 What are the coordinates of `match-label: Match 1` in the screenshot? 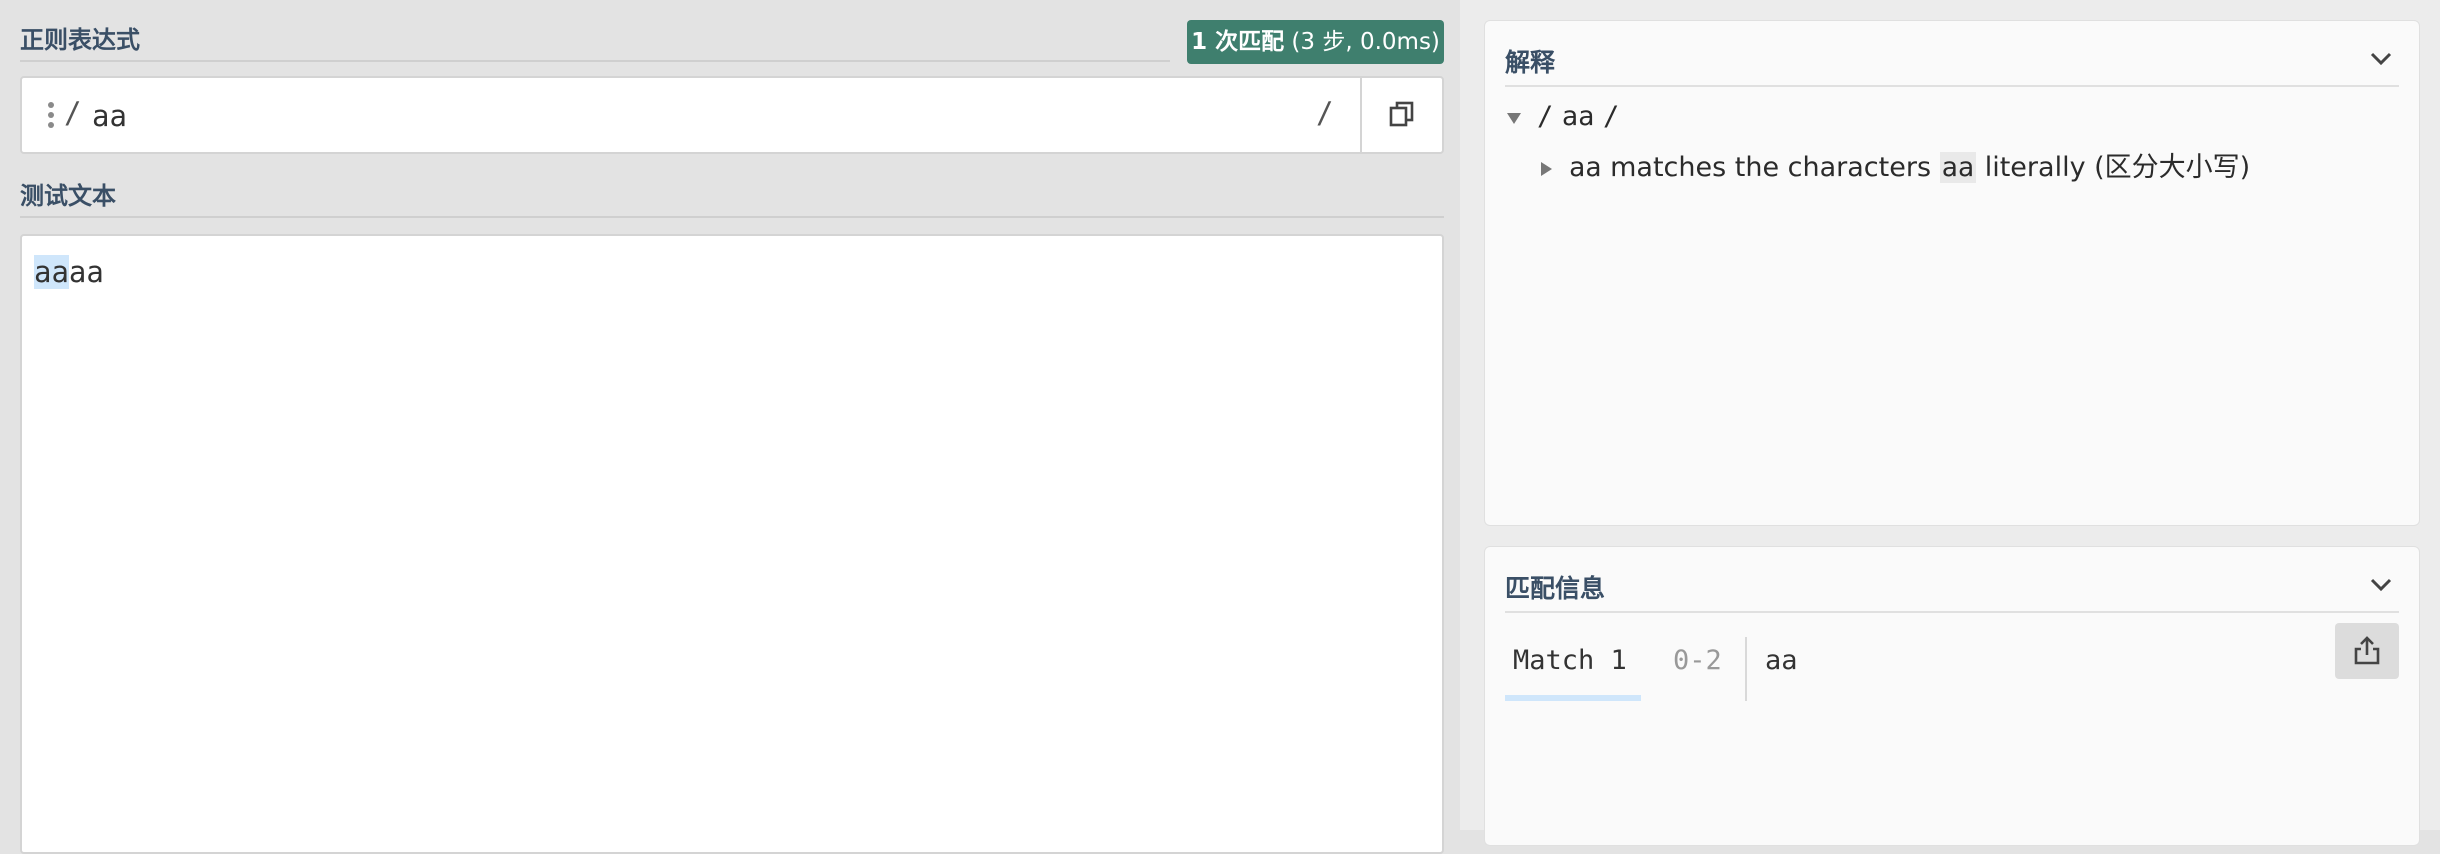 It's located at (1570, 660).